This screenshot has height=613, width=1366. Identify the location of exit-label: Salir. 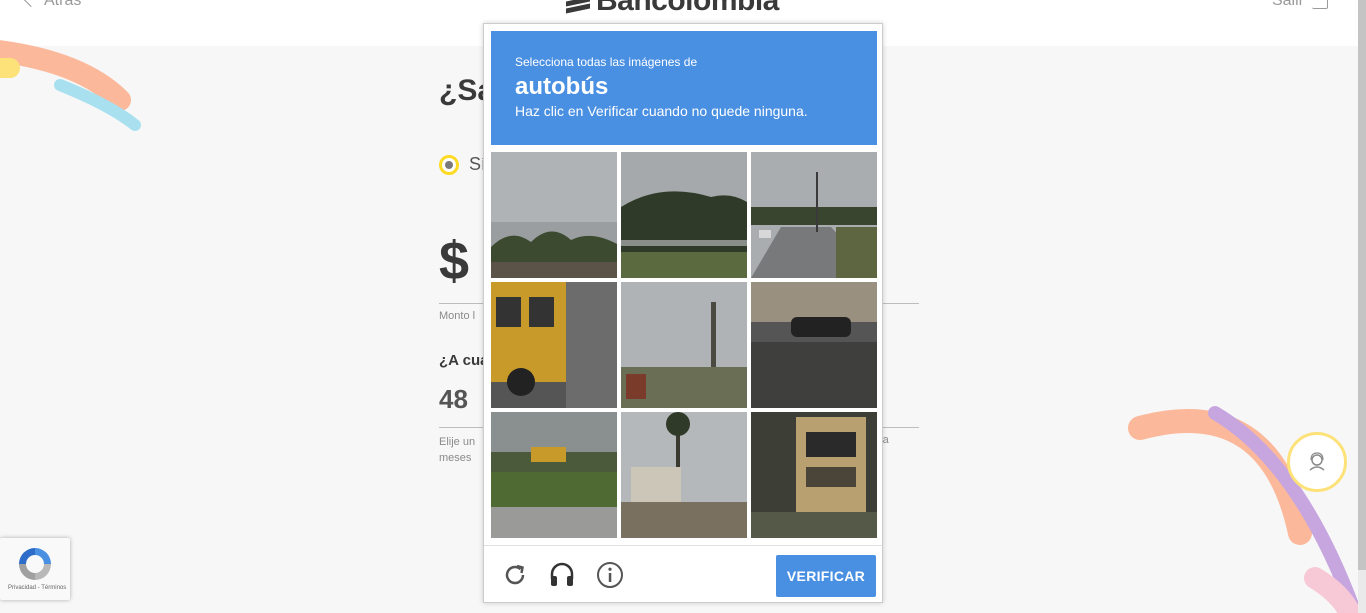
(1287, 4).